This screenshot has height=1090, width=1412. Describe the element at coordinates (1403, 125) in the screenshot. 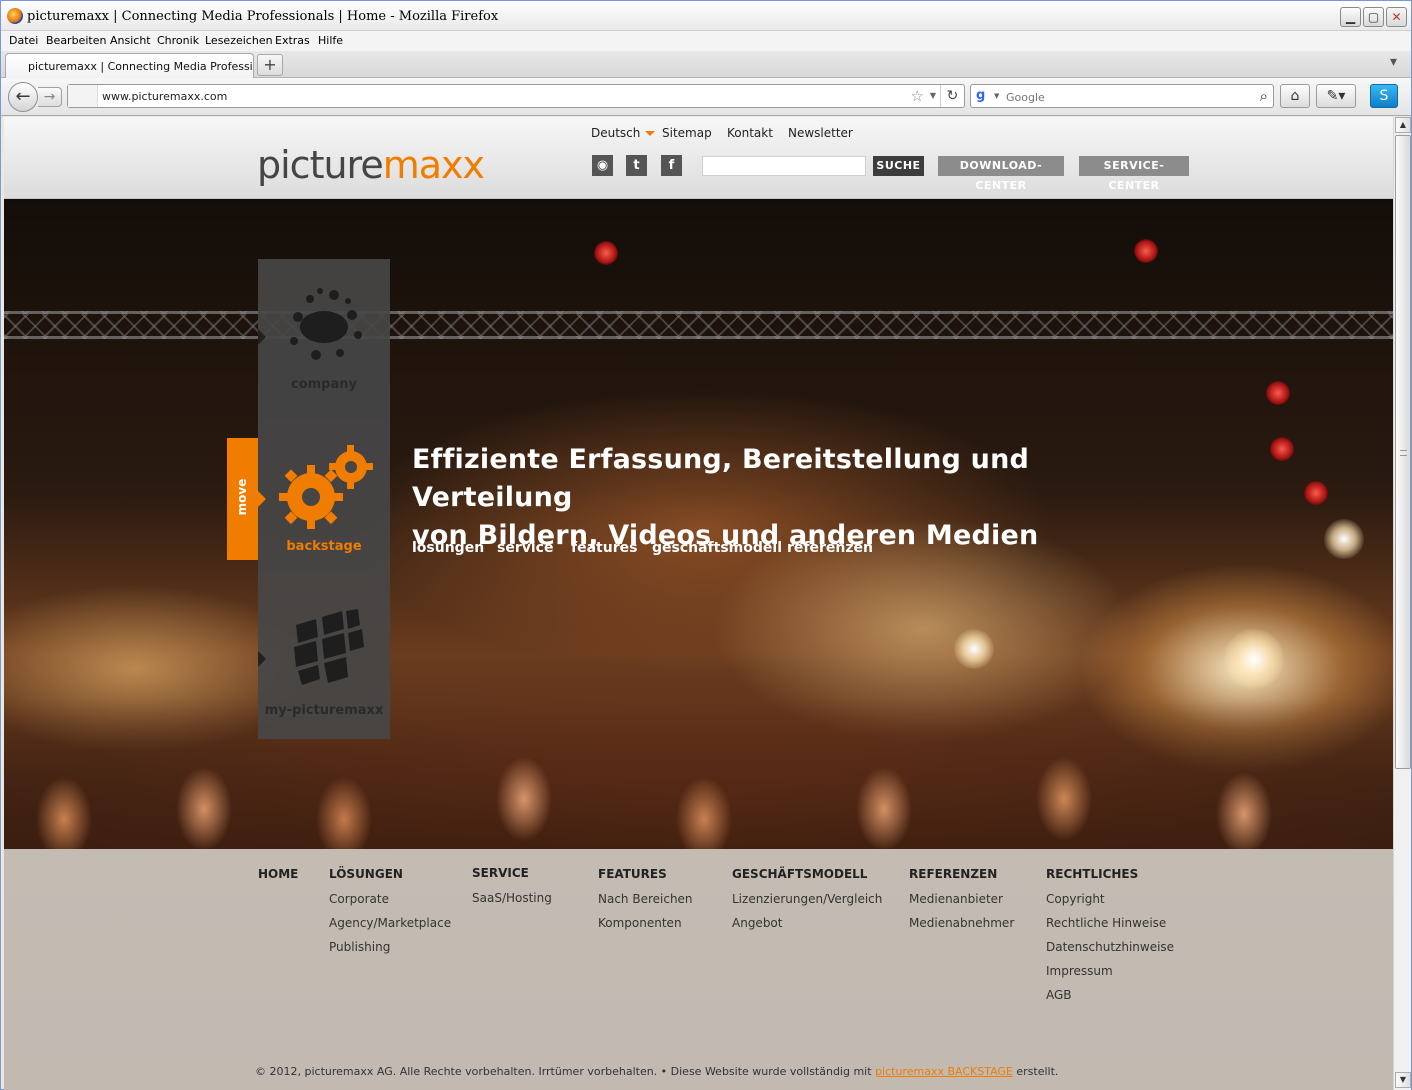

I see `scroll-up-arrow: ▲` at that location.